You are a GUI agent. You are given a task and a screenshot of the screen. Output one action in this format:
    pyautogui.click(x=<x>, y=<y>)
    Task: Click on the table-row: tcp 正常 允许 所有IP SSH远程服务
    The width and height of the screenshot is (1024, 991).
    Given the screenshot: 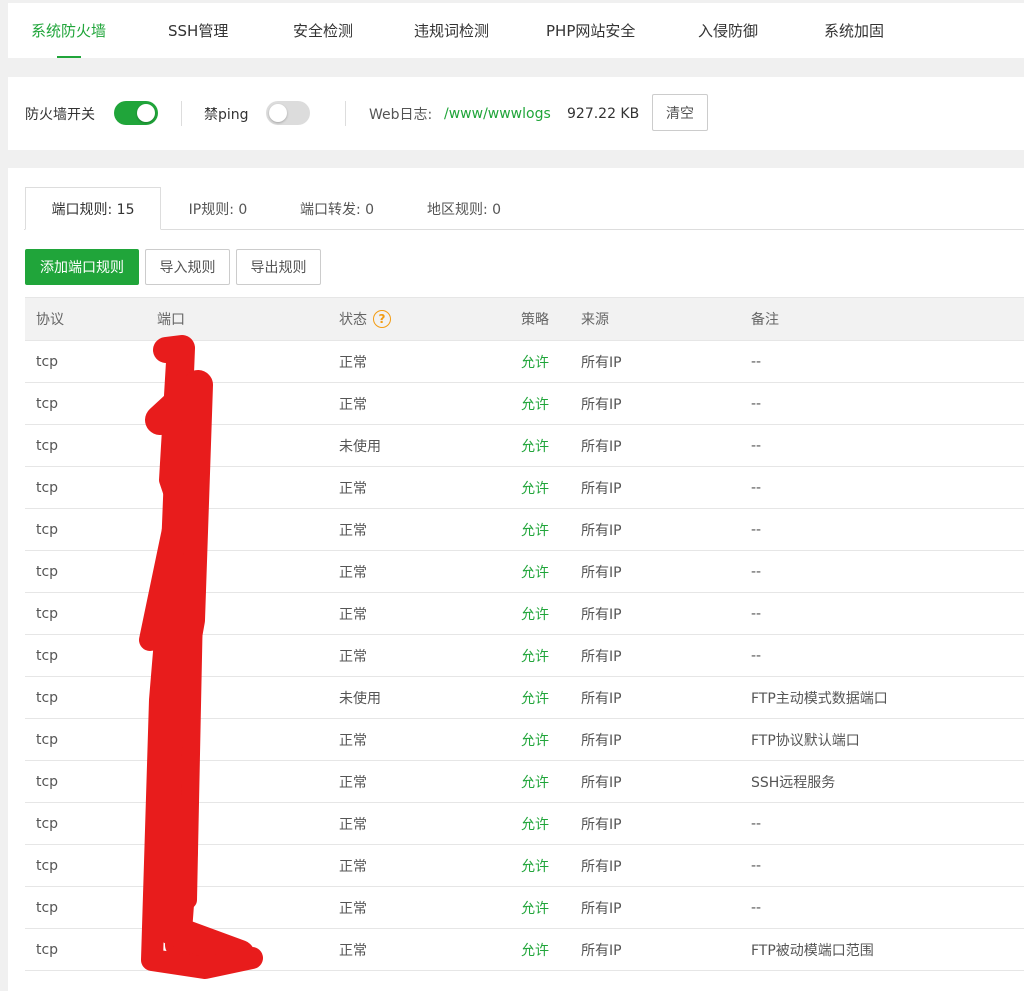 What is the action you would take?
    pyautogui.click(x=524, y=782)
    